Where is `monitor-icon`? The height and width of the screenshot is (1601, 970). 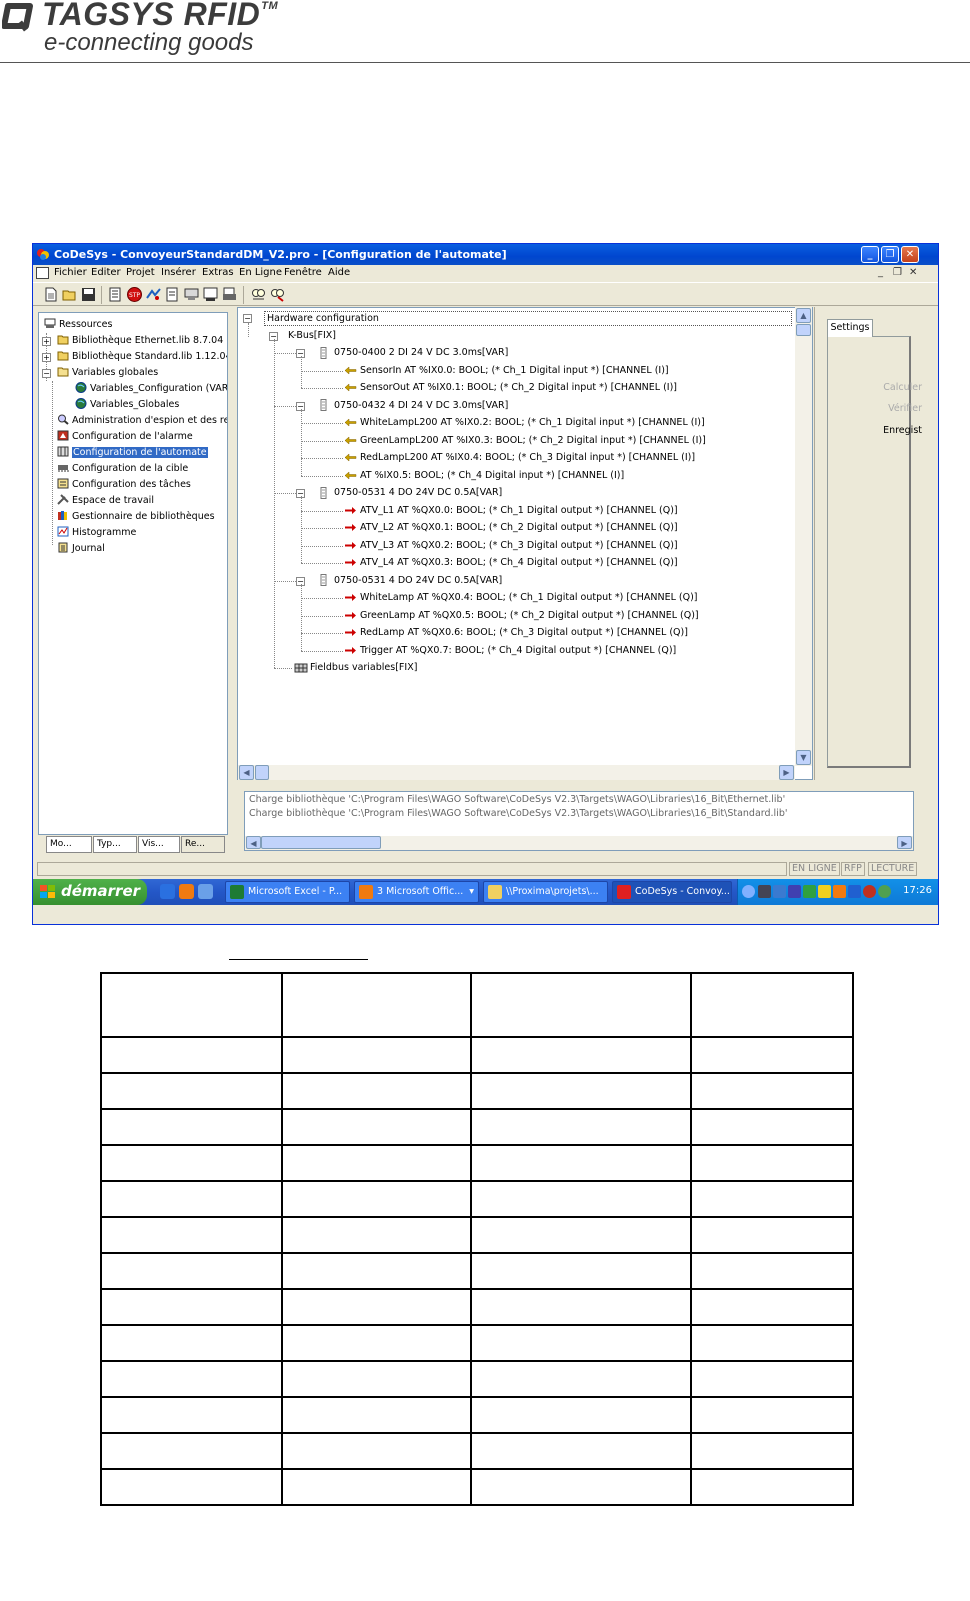 monitor-icon is located at coordinates (210, 294).